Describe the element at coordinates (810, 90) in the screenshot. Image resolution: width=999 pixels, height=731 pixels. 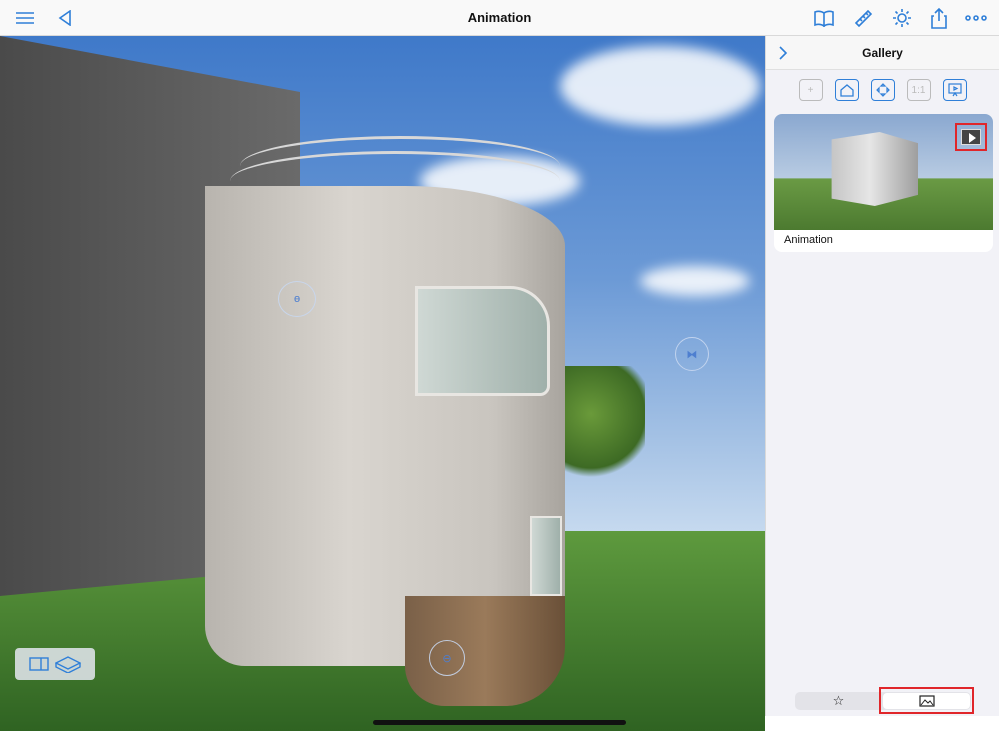
I see `add-icon: +` at that location.